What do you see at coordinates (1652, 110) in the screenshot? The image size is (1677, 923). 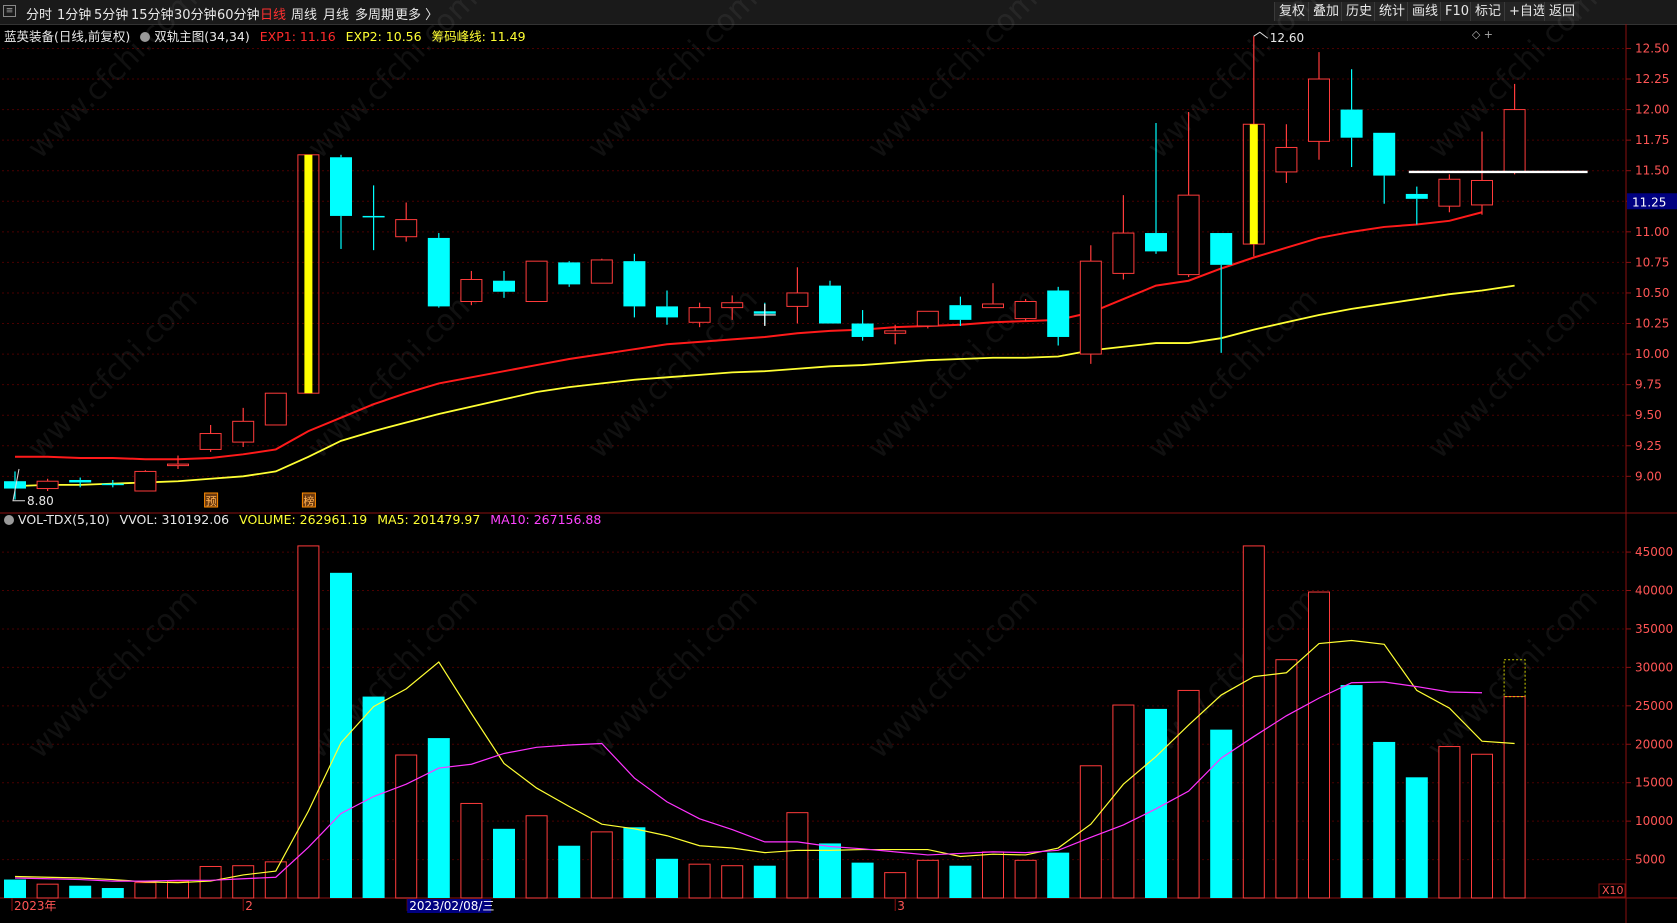 I see `price-tick-label: 12.00` at bounding box center [1652, 110].